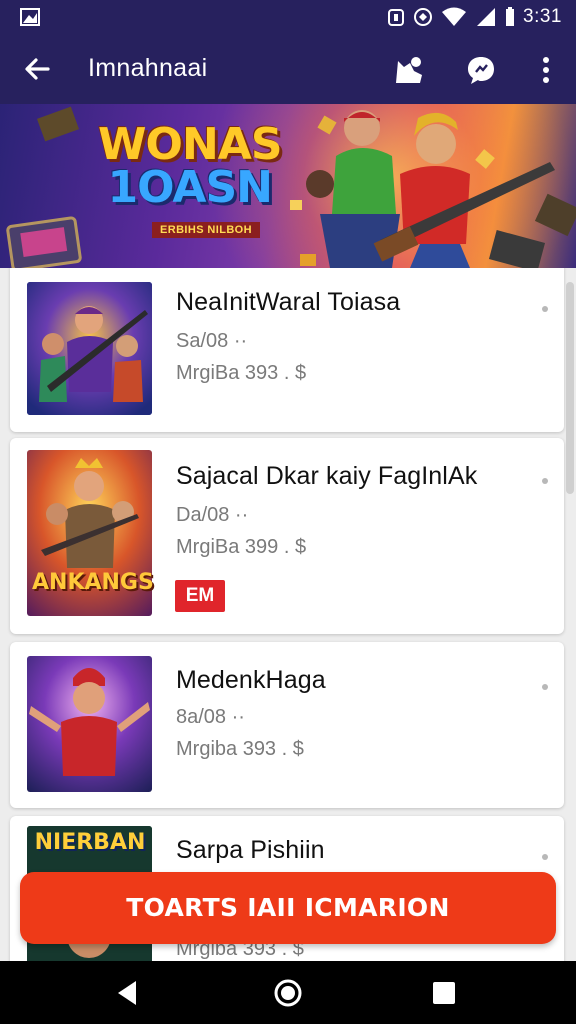 The width and height of the screenshot is (576, 1024). Describe the element at coordinates (454, 16) in the screenshot. I see `wifi-icon` at that location.